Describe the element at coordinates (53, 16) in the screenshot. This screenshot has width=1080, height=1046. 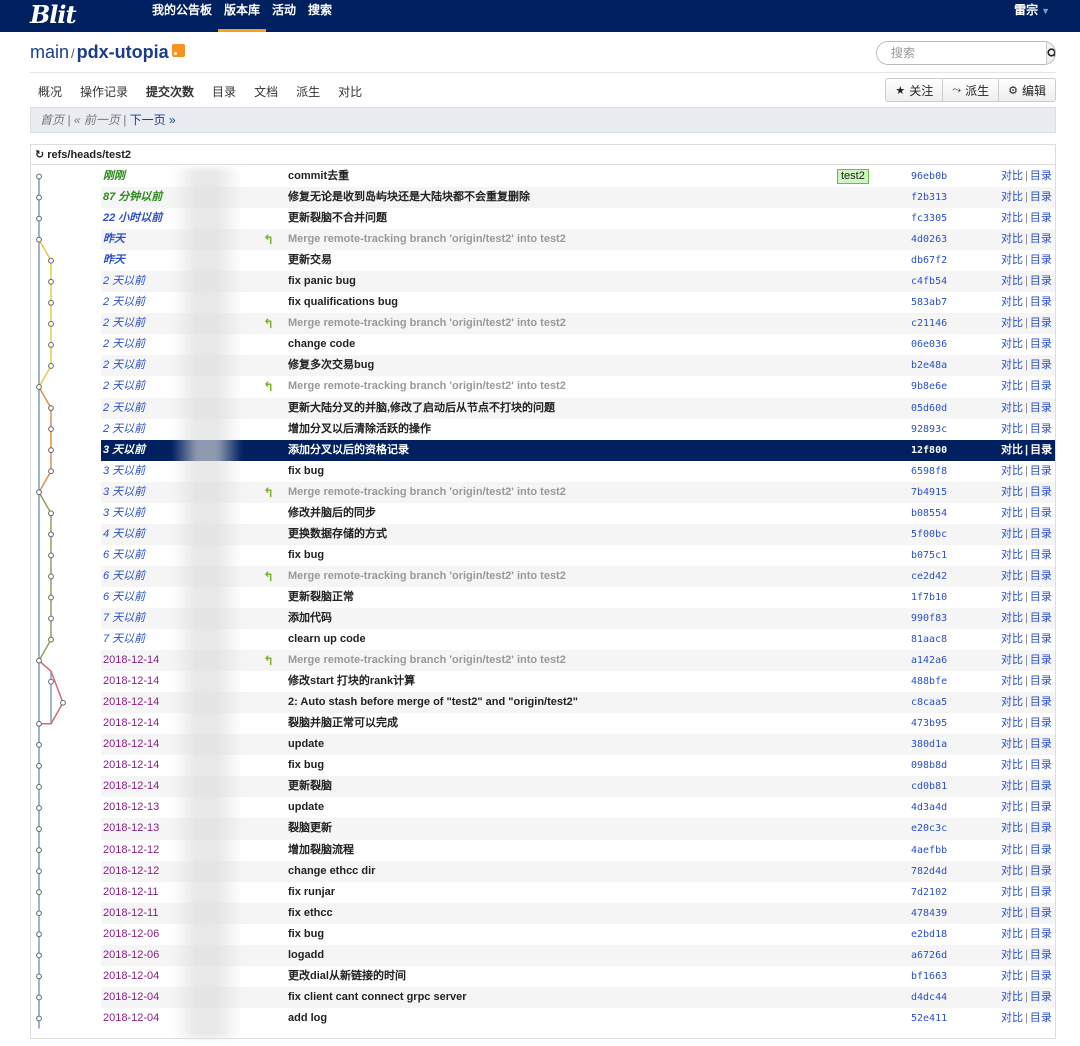
I see `gitblit-logo: Blit` at that location.